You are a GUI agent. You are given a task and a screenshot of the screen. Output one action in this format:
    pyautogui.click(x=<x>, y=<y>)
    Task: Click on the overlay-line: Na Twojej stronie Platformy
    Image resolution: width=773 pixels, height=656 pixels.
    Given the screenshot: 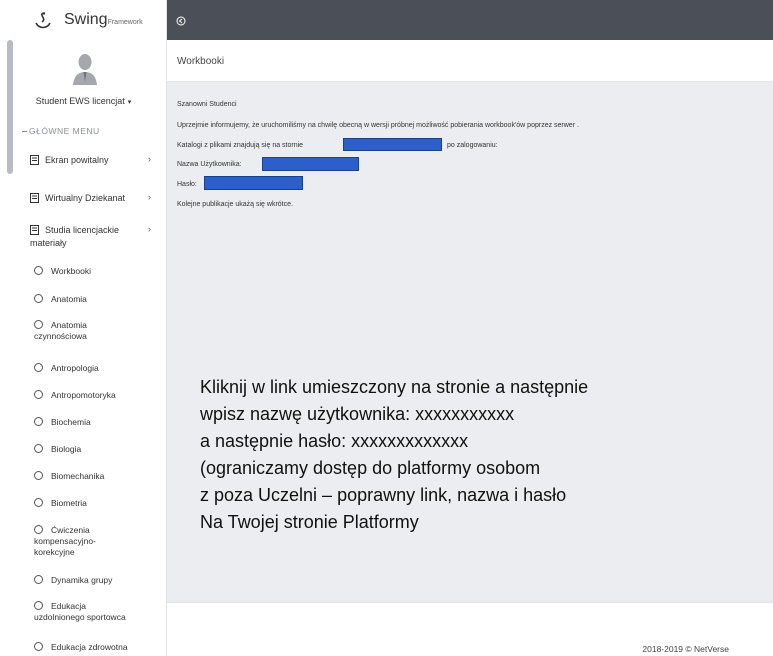 What is the action you would take?
    pyautogui.click(x=309, y=522)
    